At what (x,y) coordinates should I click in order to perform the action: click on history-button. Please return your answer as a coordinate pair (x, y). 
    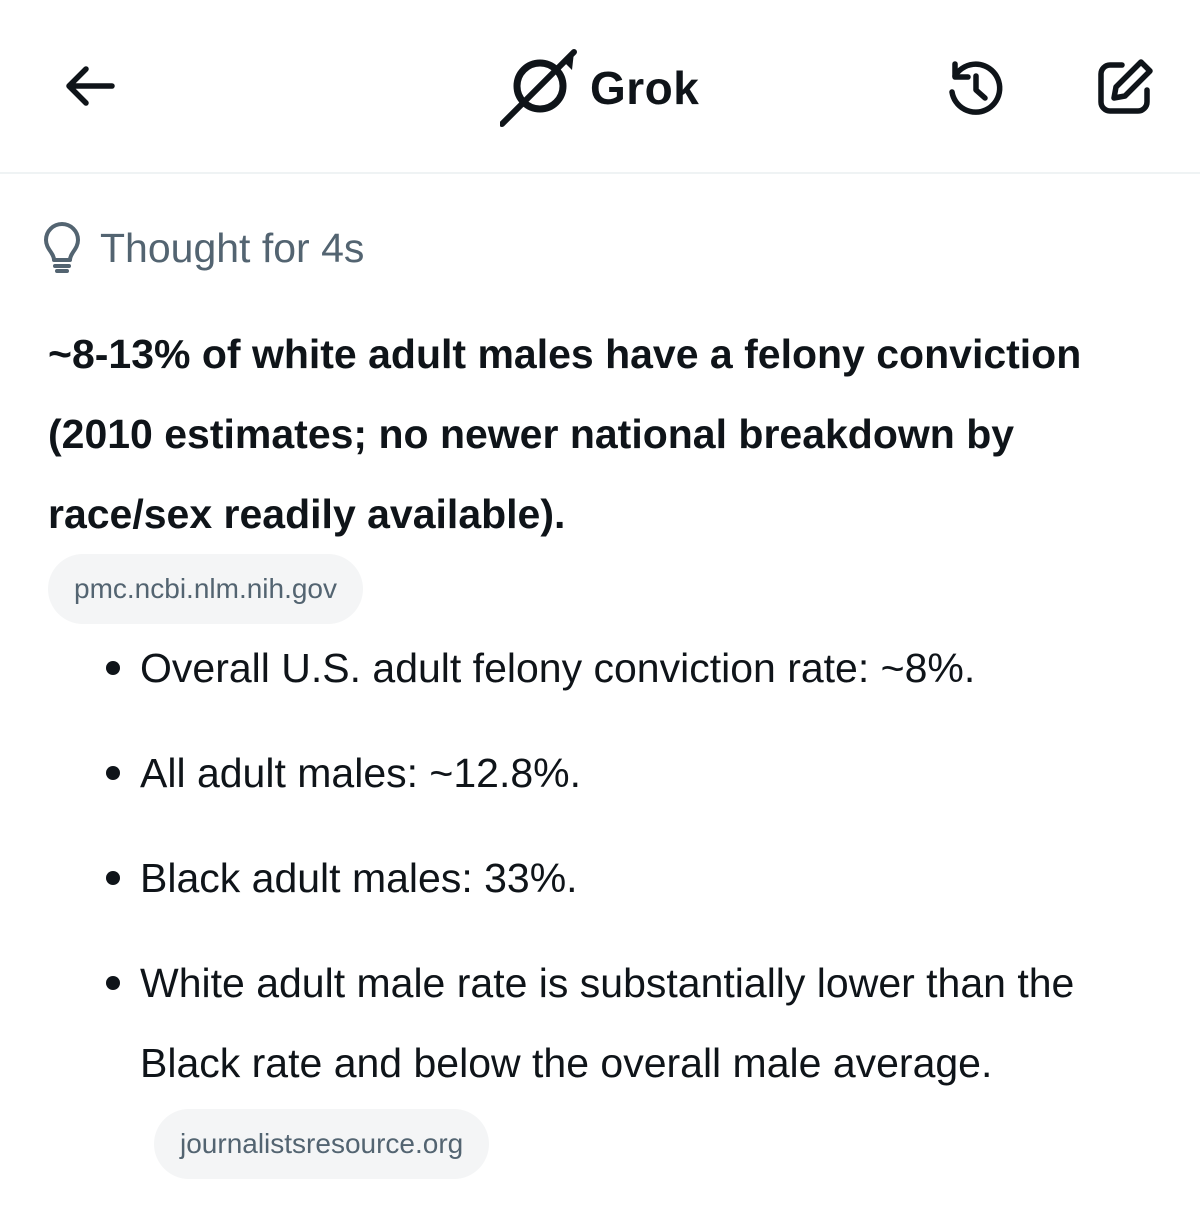
    Looking at the image, I should click on (974, 88).